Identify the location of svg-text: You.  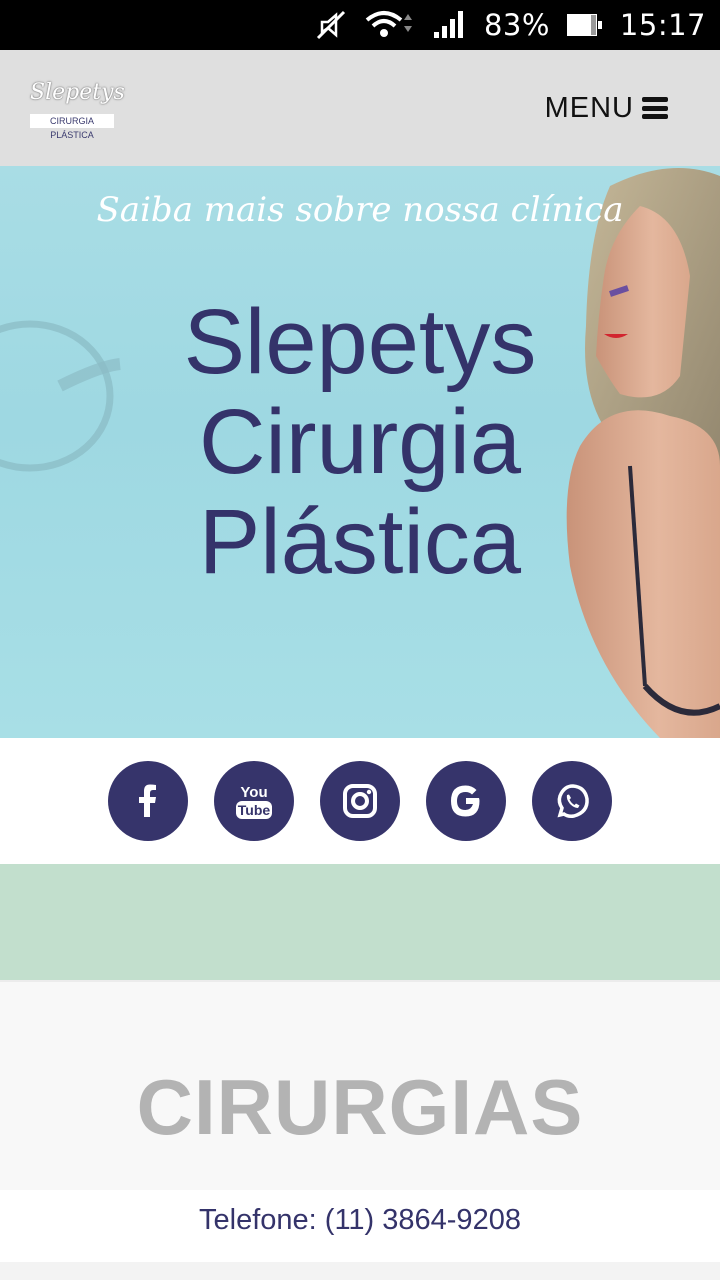
(253, 792).